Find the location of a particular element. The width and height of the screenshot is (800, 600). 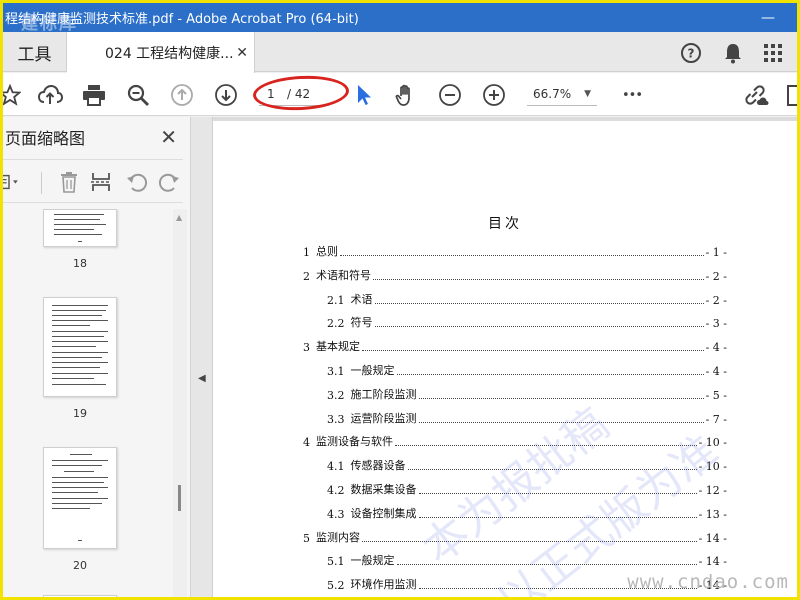

toc-entry: 4.1 传感器设备 - 10 - is located at coordinates (527, 465).